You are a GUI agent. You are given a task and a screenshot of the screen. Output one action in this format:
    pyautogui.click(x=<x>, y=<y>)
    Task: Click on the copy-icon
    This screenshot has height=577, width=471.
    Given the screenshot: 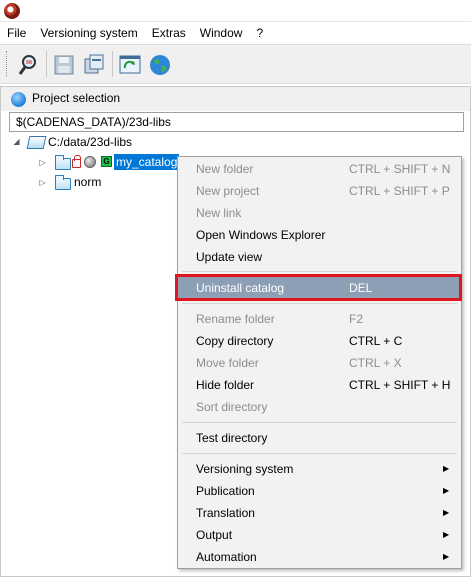 What is the action you would take?
    pyautogui.click(x=94, y=65)
    